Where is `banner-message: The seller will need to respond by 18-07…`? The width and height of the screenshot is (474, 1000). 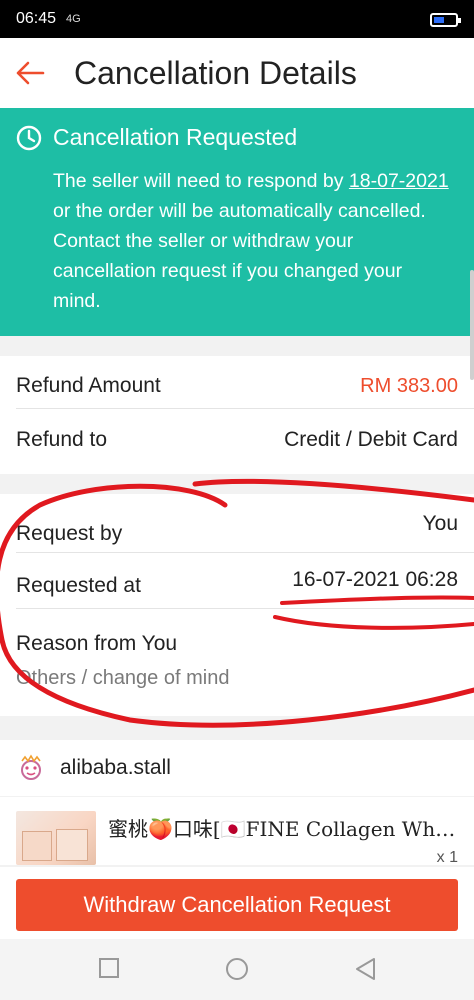 banner-message: The seller will need to respond by 18-07… is located at coordinates (253, 241).